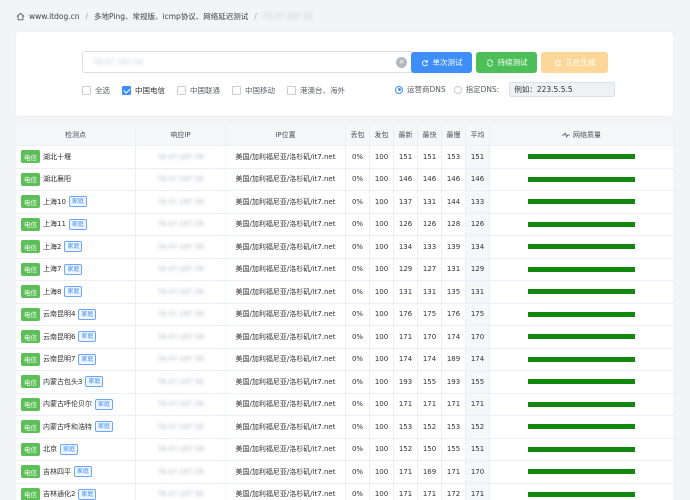  Describe the element at coordinates (587, 135) in the screenshot. I see `quality-header-label: 网络质量` at that location.